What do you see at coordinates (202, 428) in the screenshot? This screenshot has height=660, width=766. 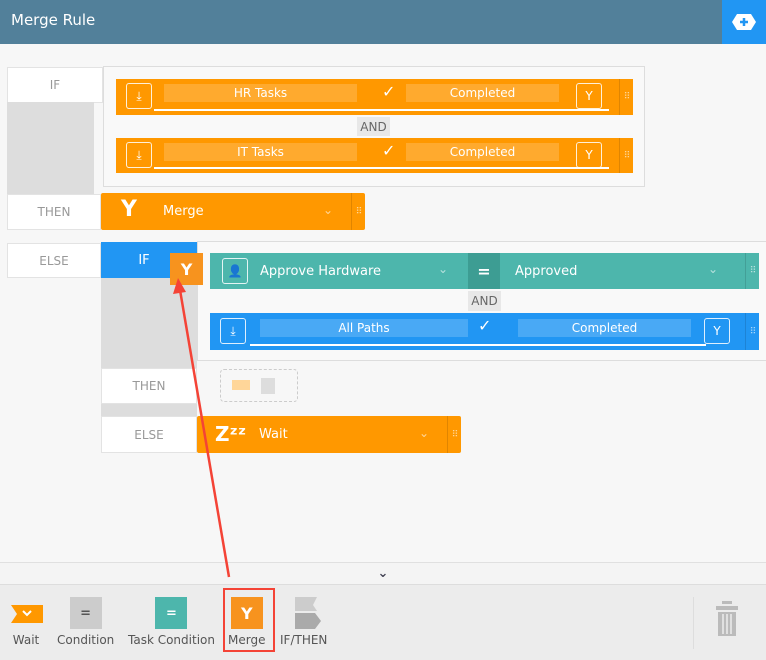 I see `drag-arrow` at bounding box center [202, 428].